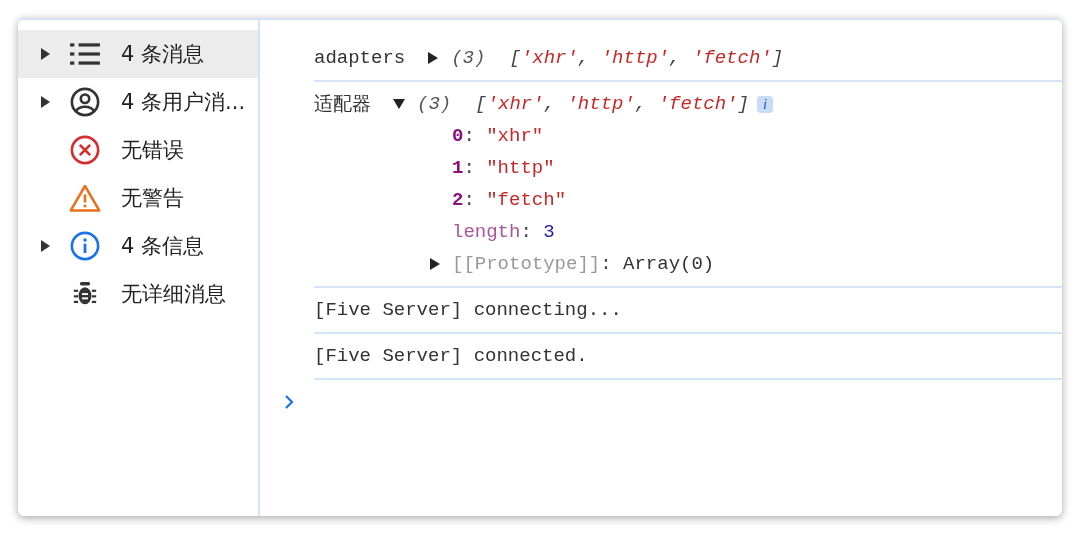  Describe the element at coordinates (342, 105) in the screenshot. I see `log-label: 适配器` at that location.